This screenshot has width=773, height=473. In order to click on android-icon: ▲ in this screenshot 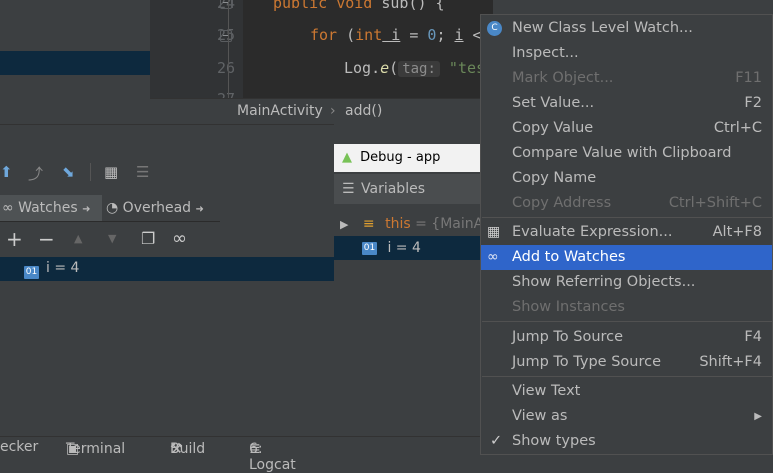, I will do `click(347, 157)`.